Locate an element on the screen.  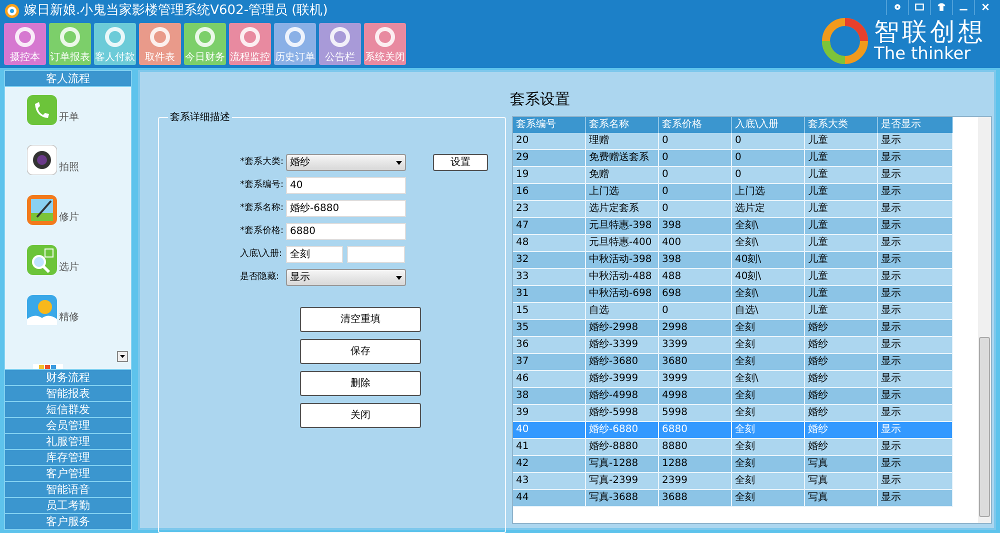
table-cell: 20 is located at coordinates (549, 141).